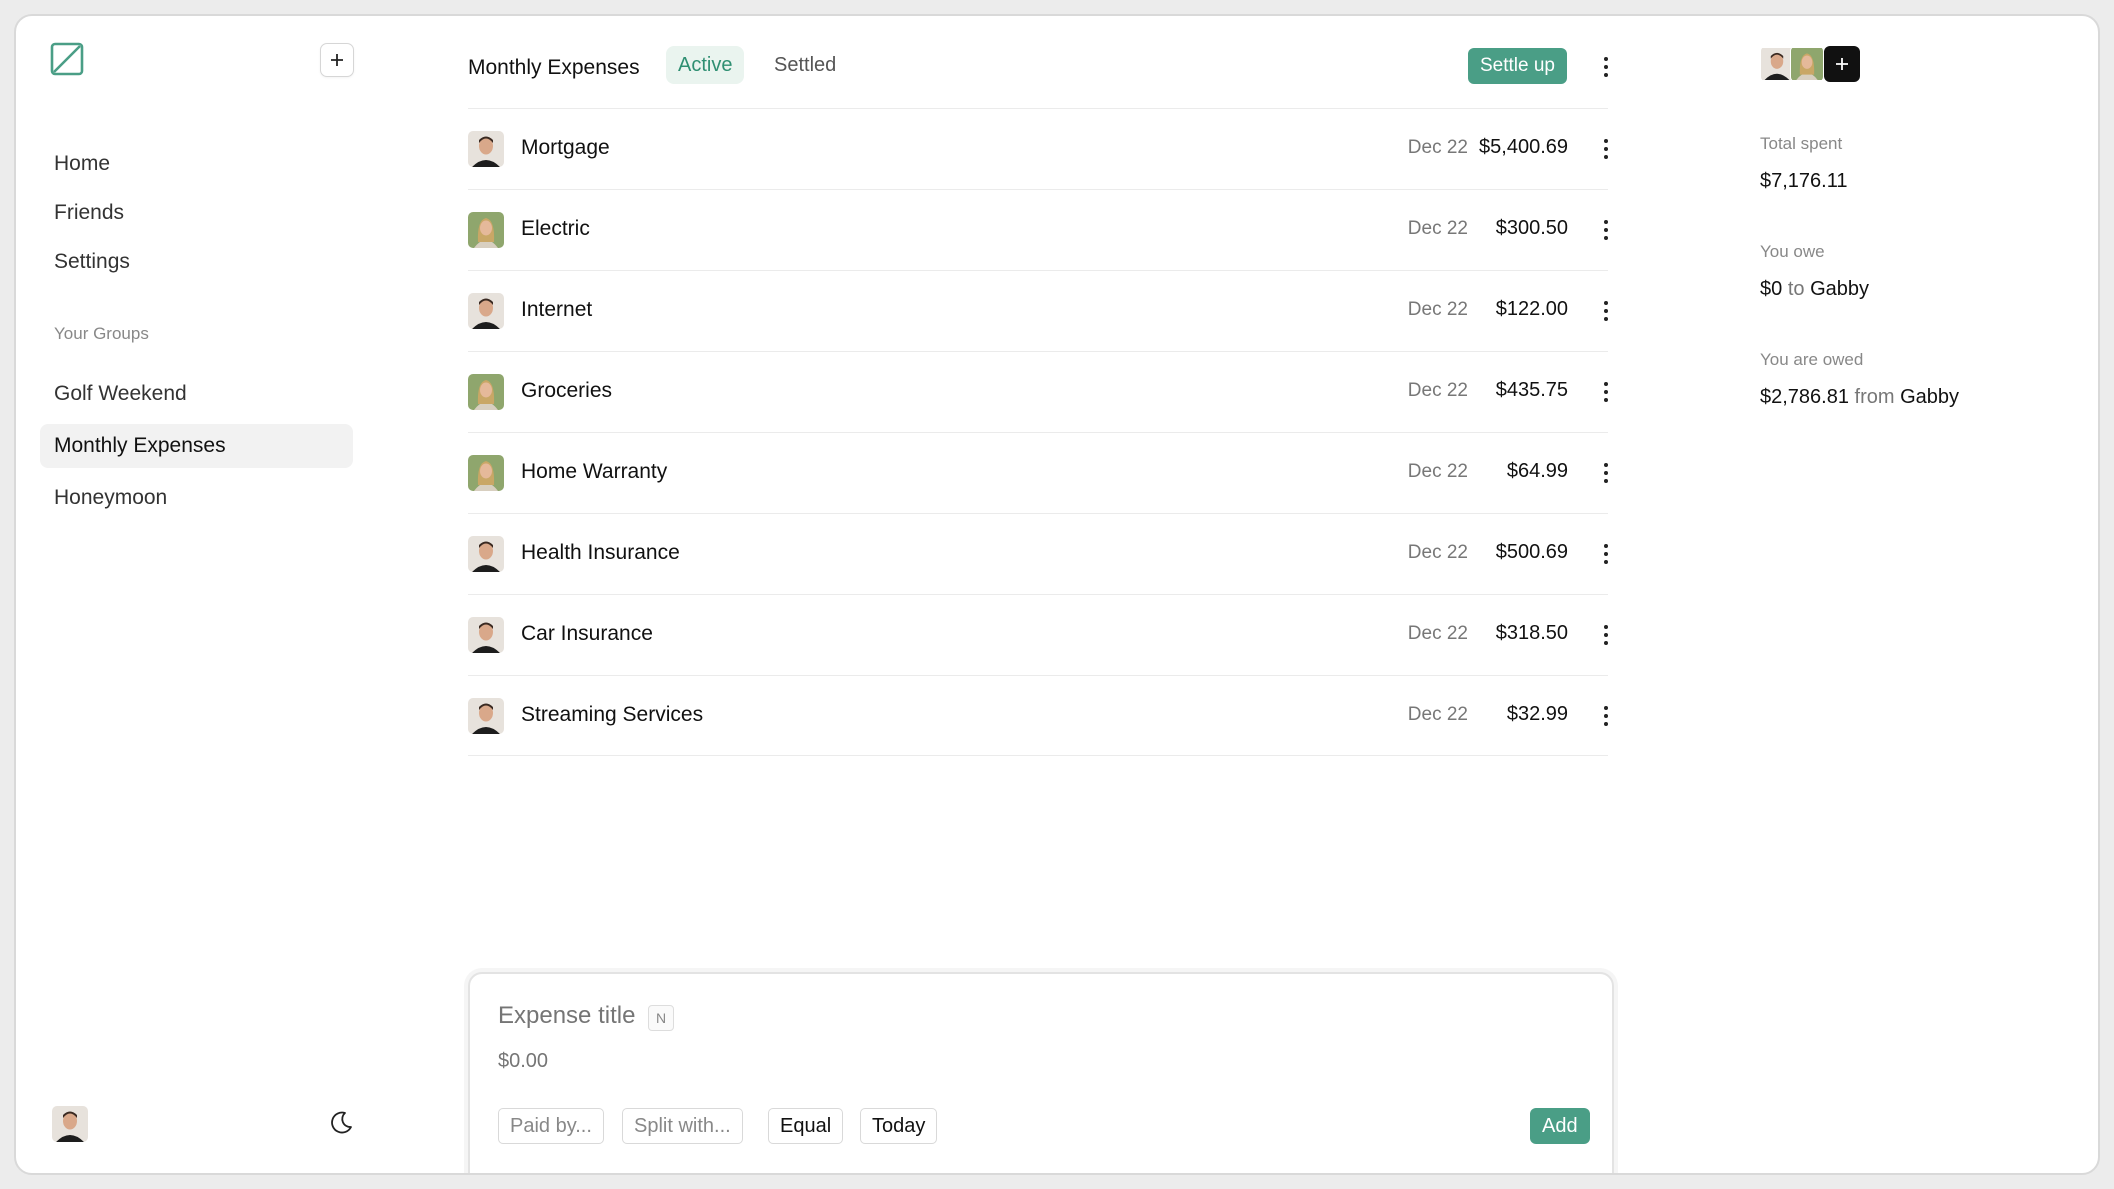 This screenshot has height=1189, width=2114. Describe the element at coordinates (1930, 397) in the screenshot. I see `you-are-owed-person: Gabby` at that location.